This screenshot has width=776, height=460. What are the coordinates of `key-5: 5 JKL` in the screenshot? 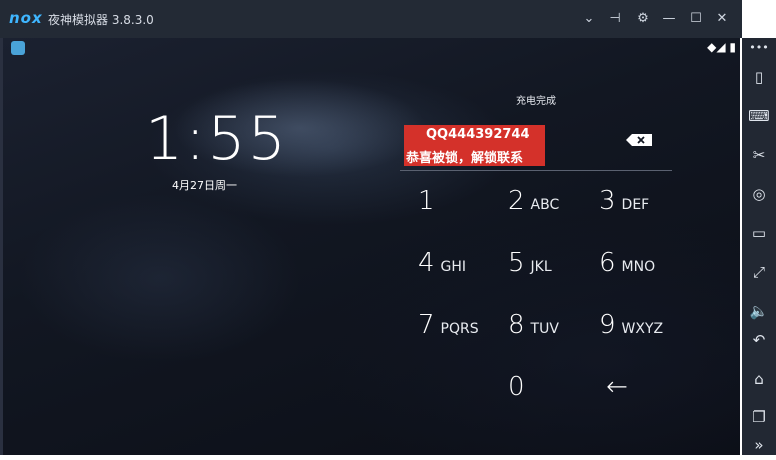 It's located at (553, 271).